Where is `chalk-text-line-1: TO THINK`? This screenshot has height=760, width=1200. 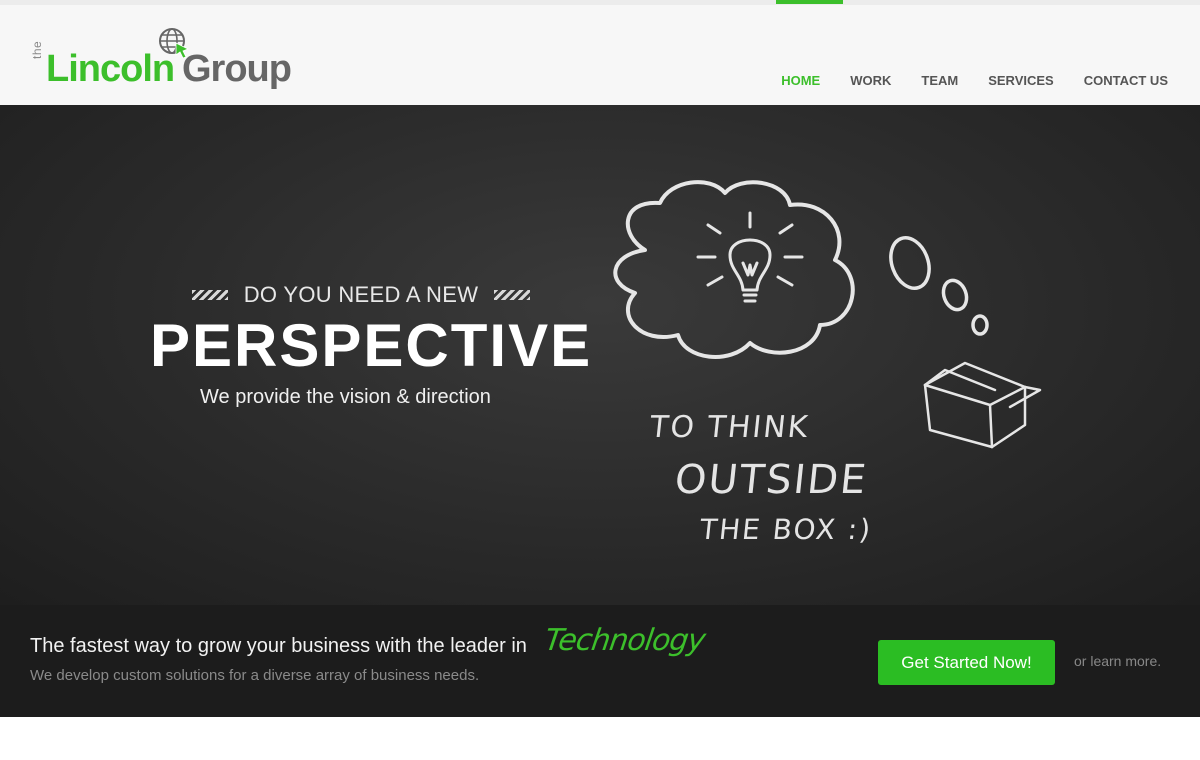
chalk-text-line-1: TO THINK is located at coordinates (730, 427).